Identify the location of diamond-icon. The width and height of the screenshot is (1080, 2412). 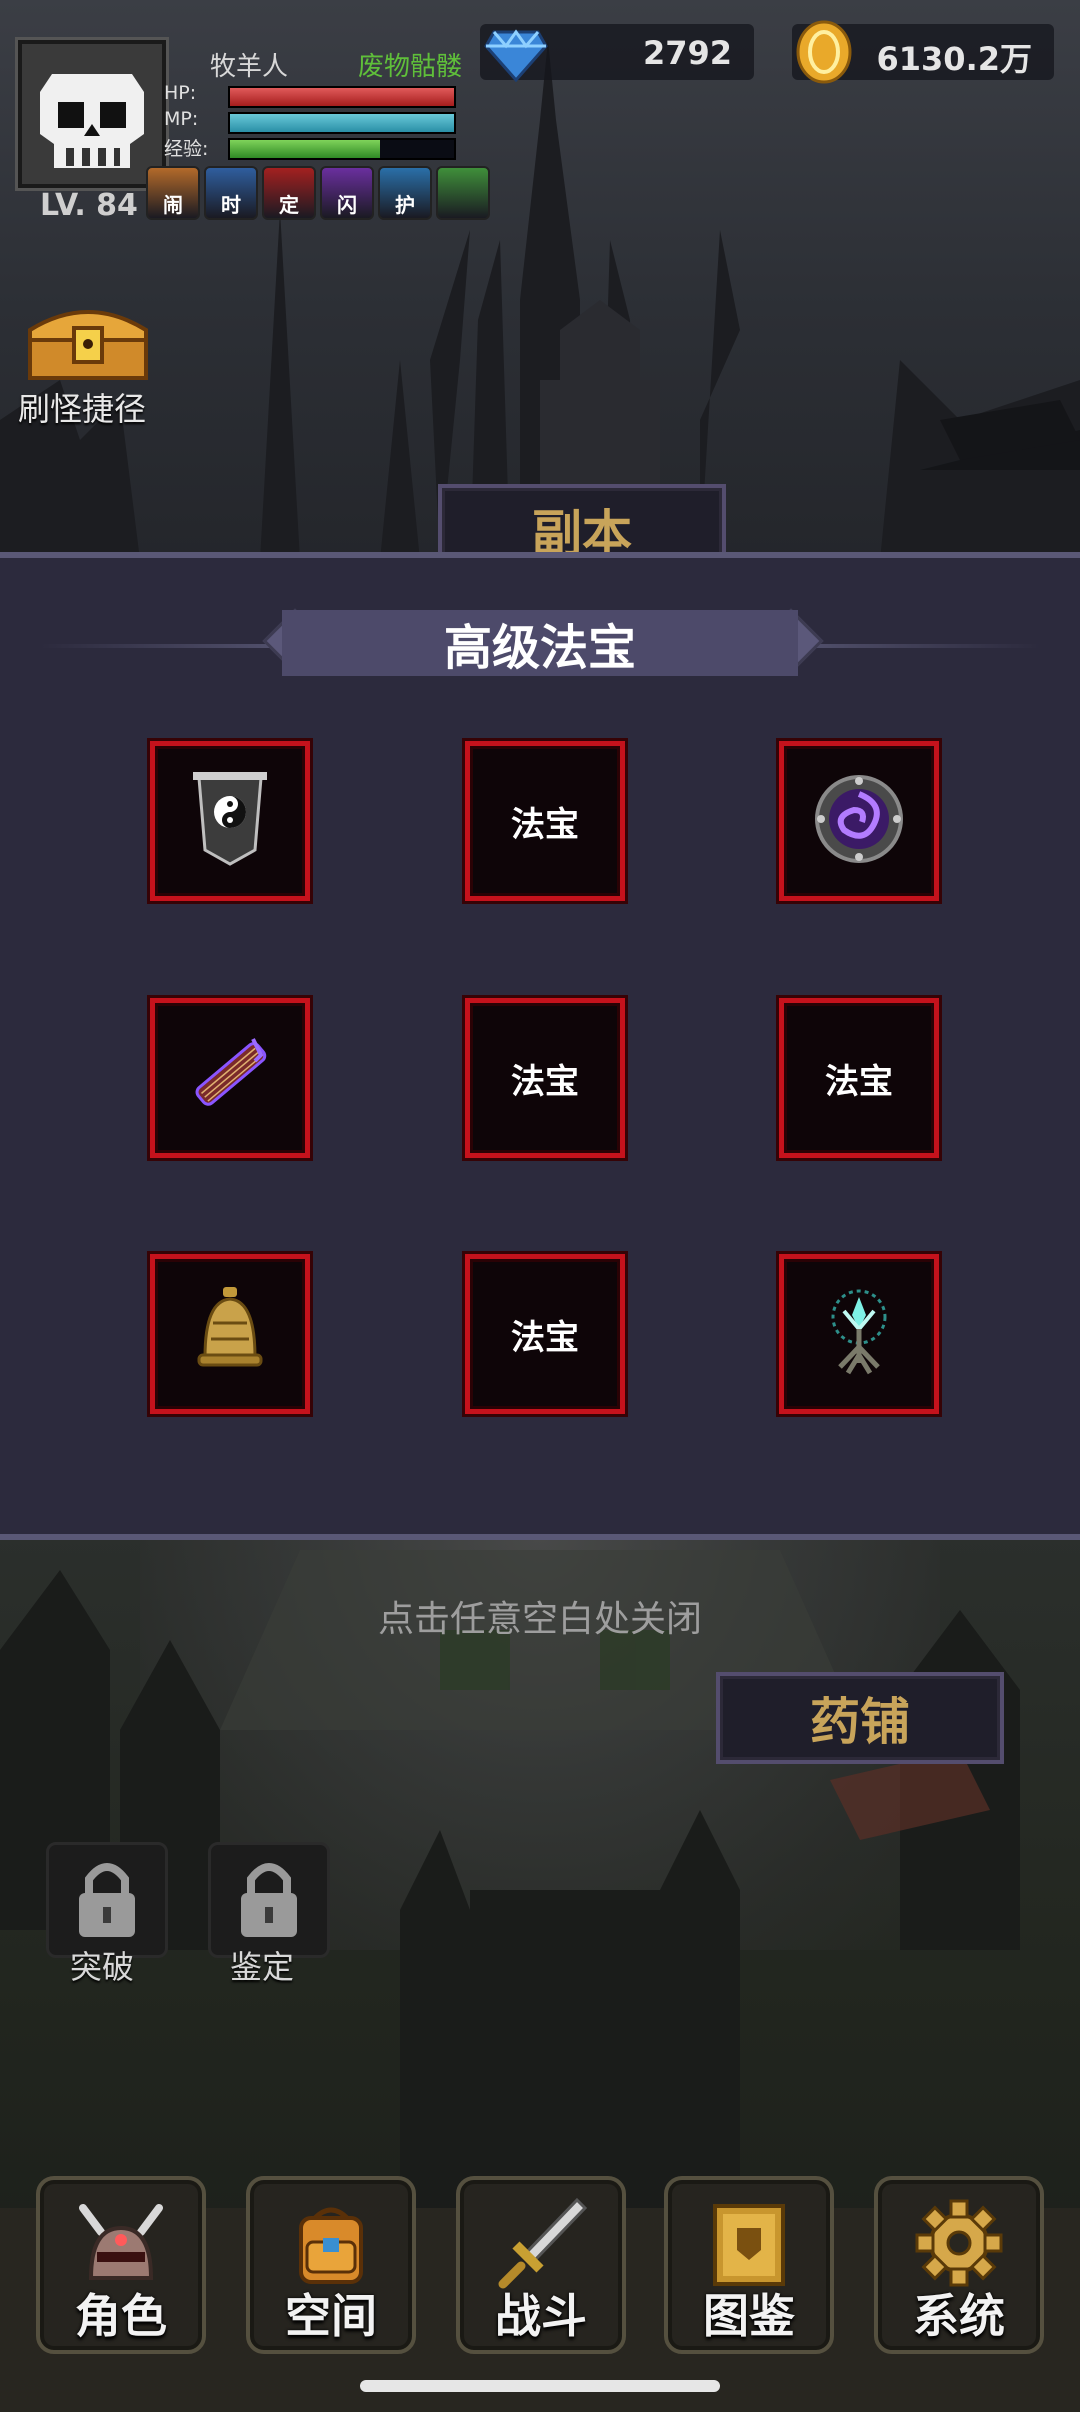
(516, 55).